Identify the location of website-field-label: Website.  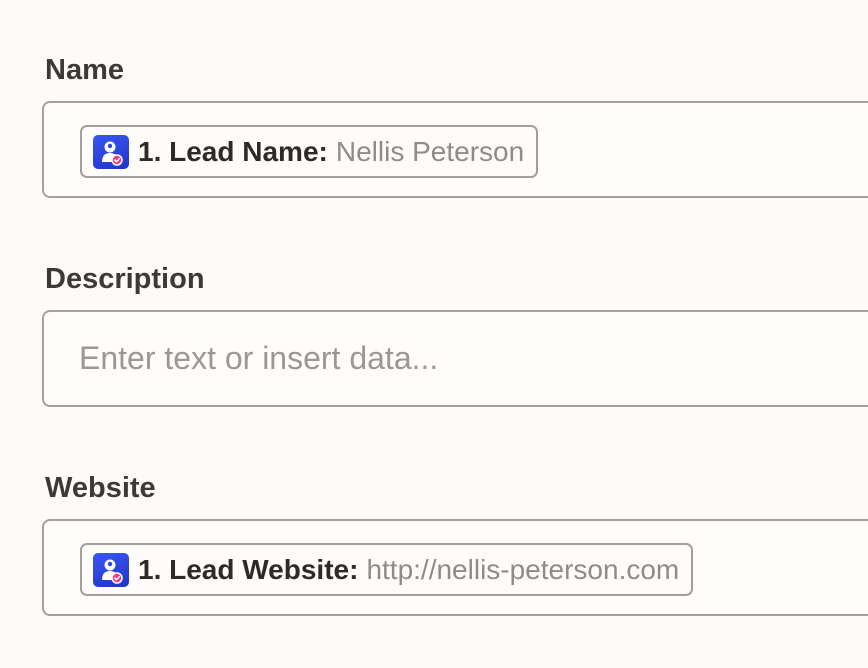
(100, 488).